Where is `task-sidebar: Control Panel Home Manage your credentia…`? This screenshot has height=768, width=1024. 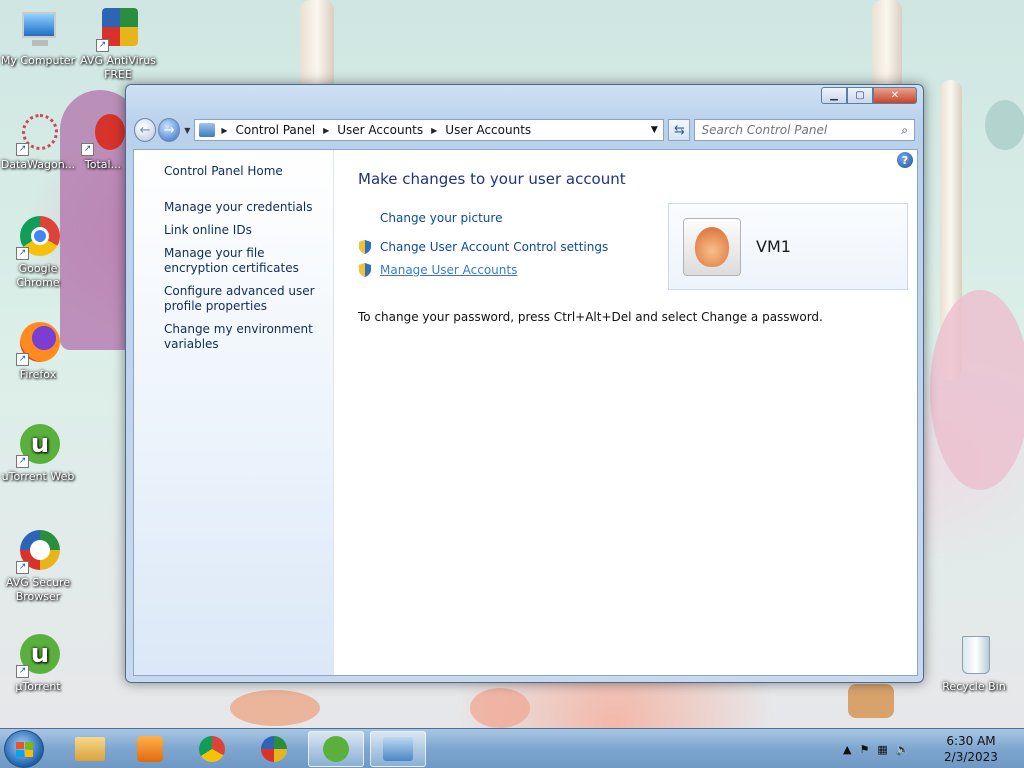
task-sidebar: Control Panel Home Manage your credentia… is located at coordinates (234, 412).